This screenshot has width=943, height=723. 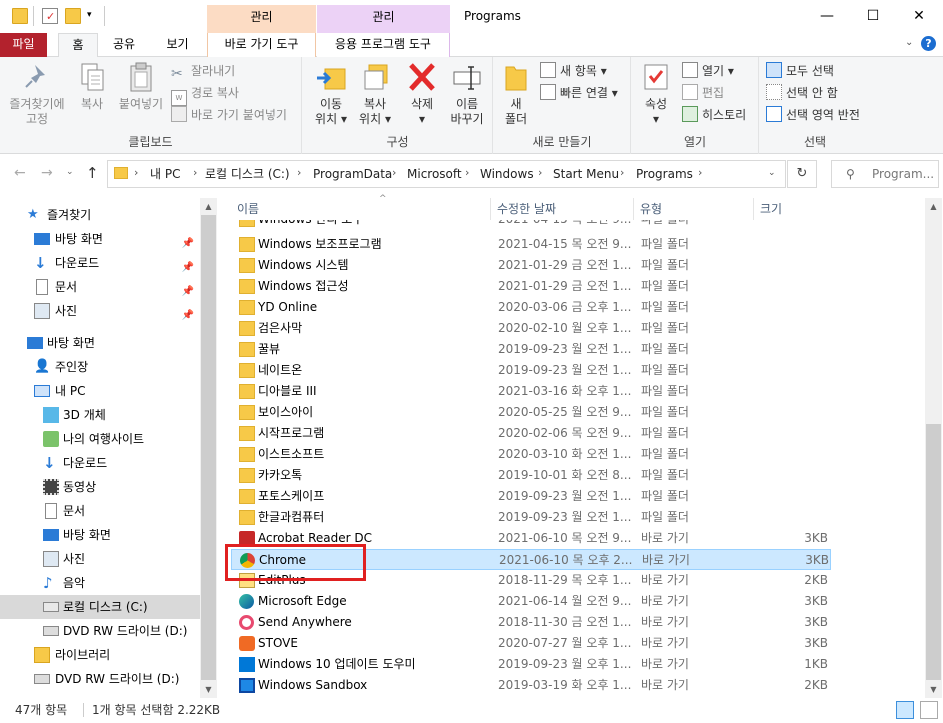 I want to click on file-list-scrollbar: ▲ ▼, so click(x=933, y=448).